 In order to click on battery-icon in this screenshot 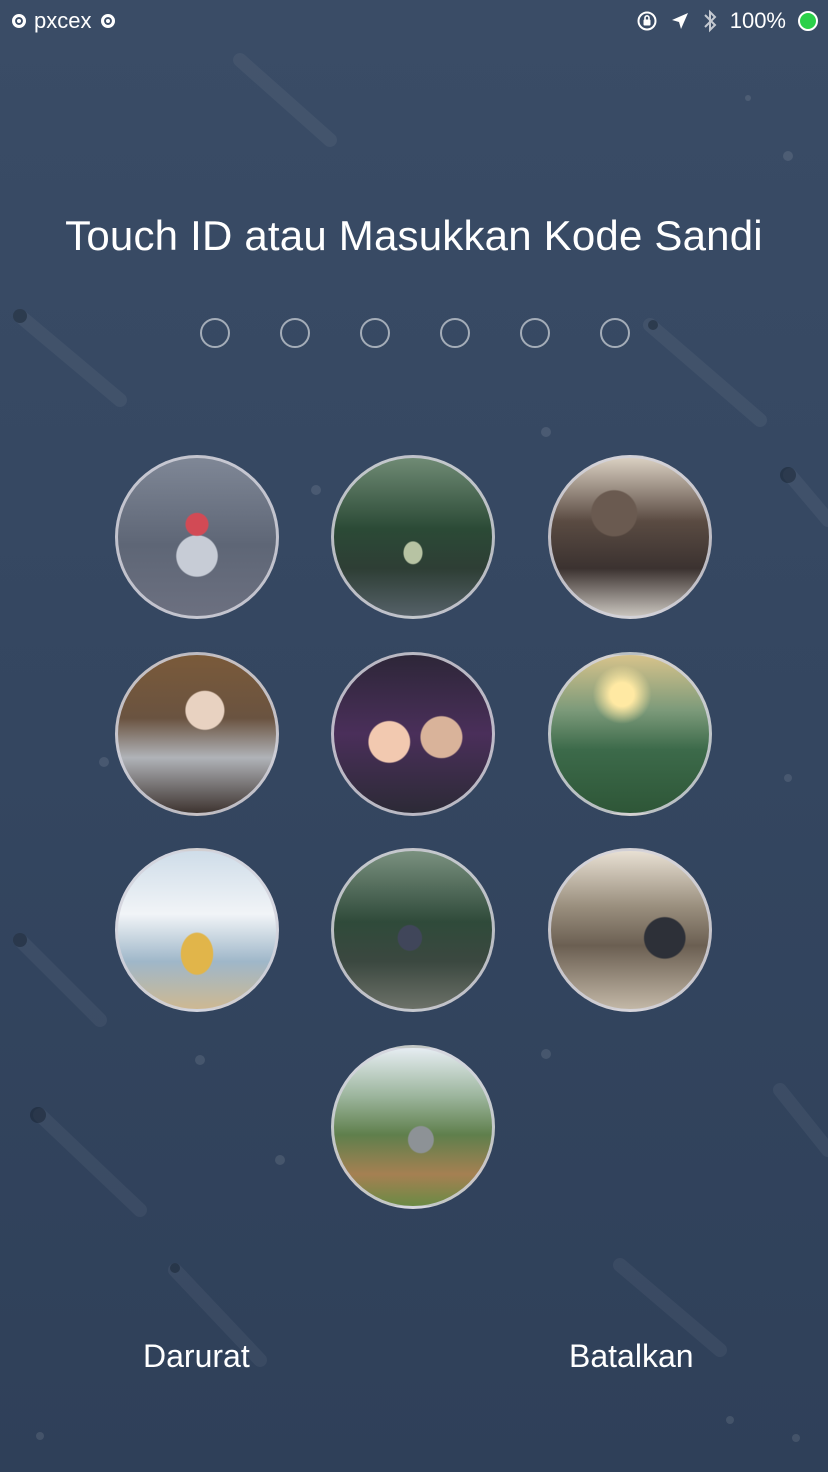, I will do `click(808, 21)`.